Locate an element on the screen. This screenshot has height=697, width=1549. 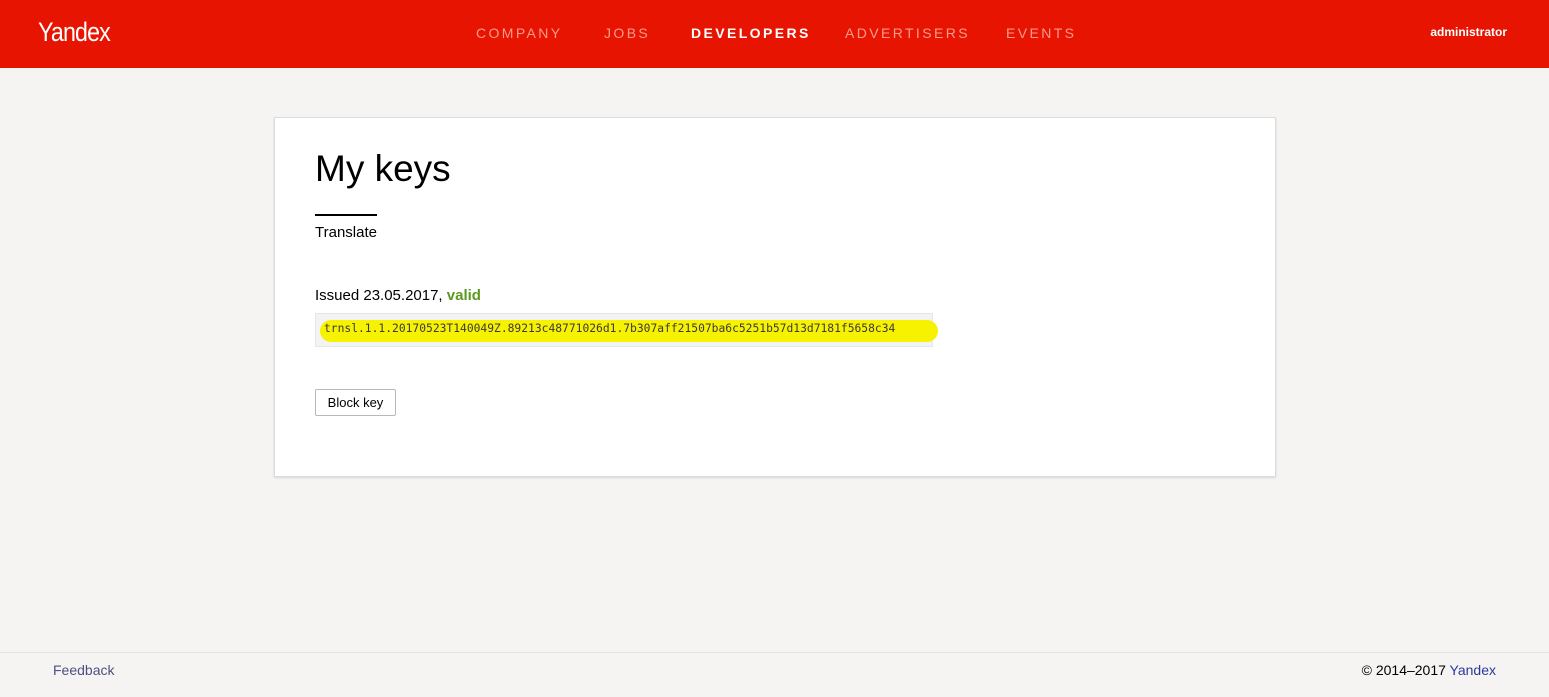
active-tab-indicator is located at coordinates (346, 215).